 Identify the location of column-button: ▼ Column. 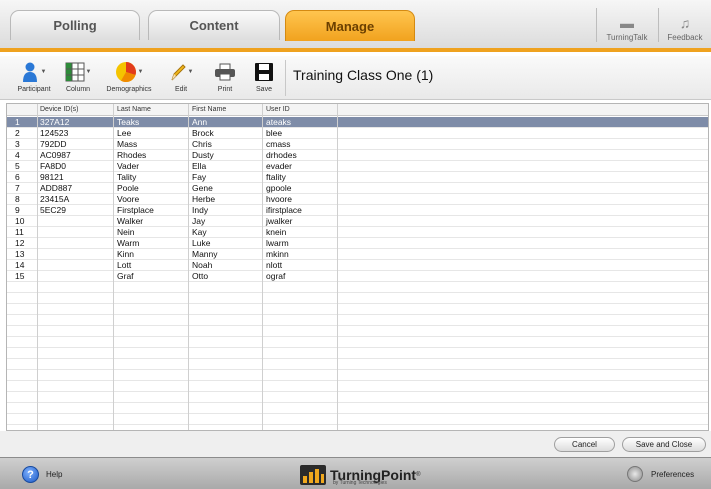
(78, 78).